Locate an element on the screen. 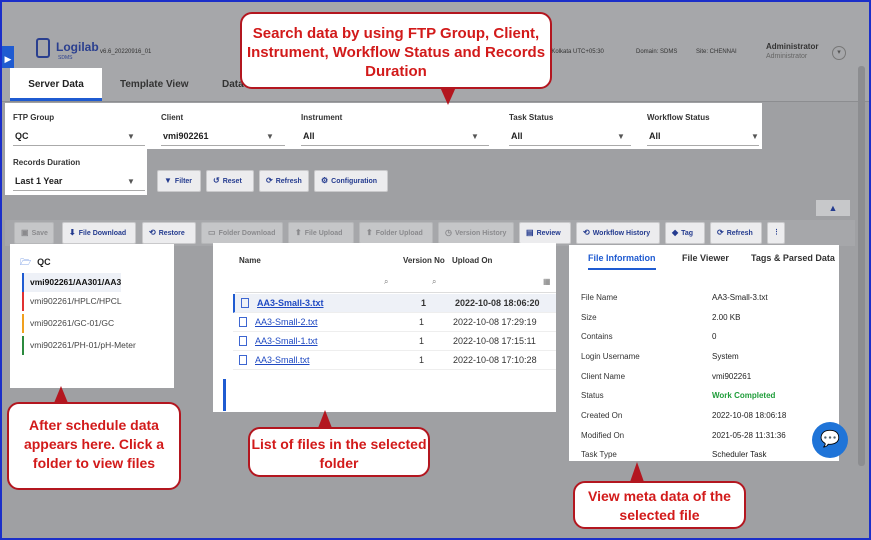  filter-button: ▼ Filter is located at coordinates (179, 181).